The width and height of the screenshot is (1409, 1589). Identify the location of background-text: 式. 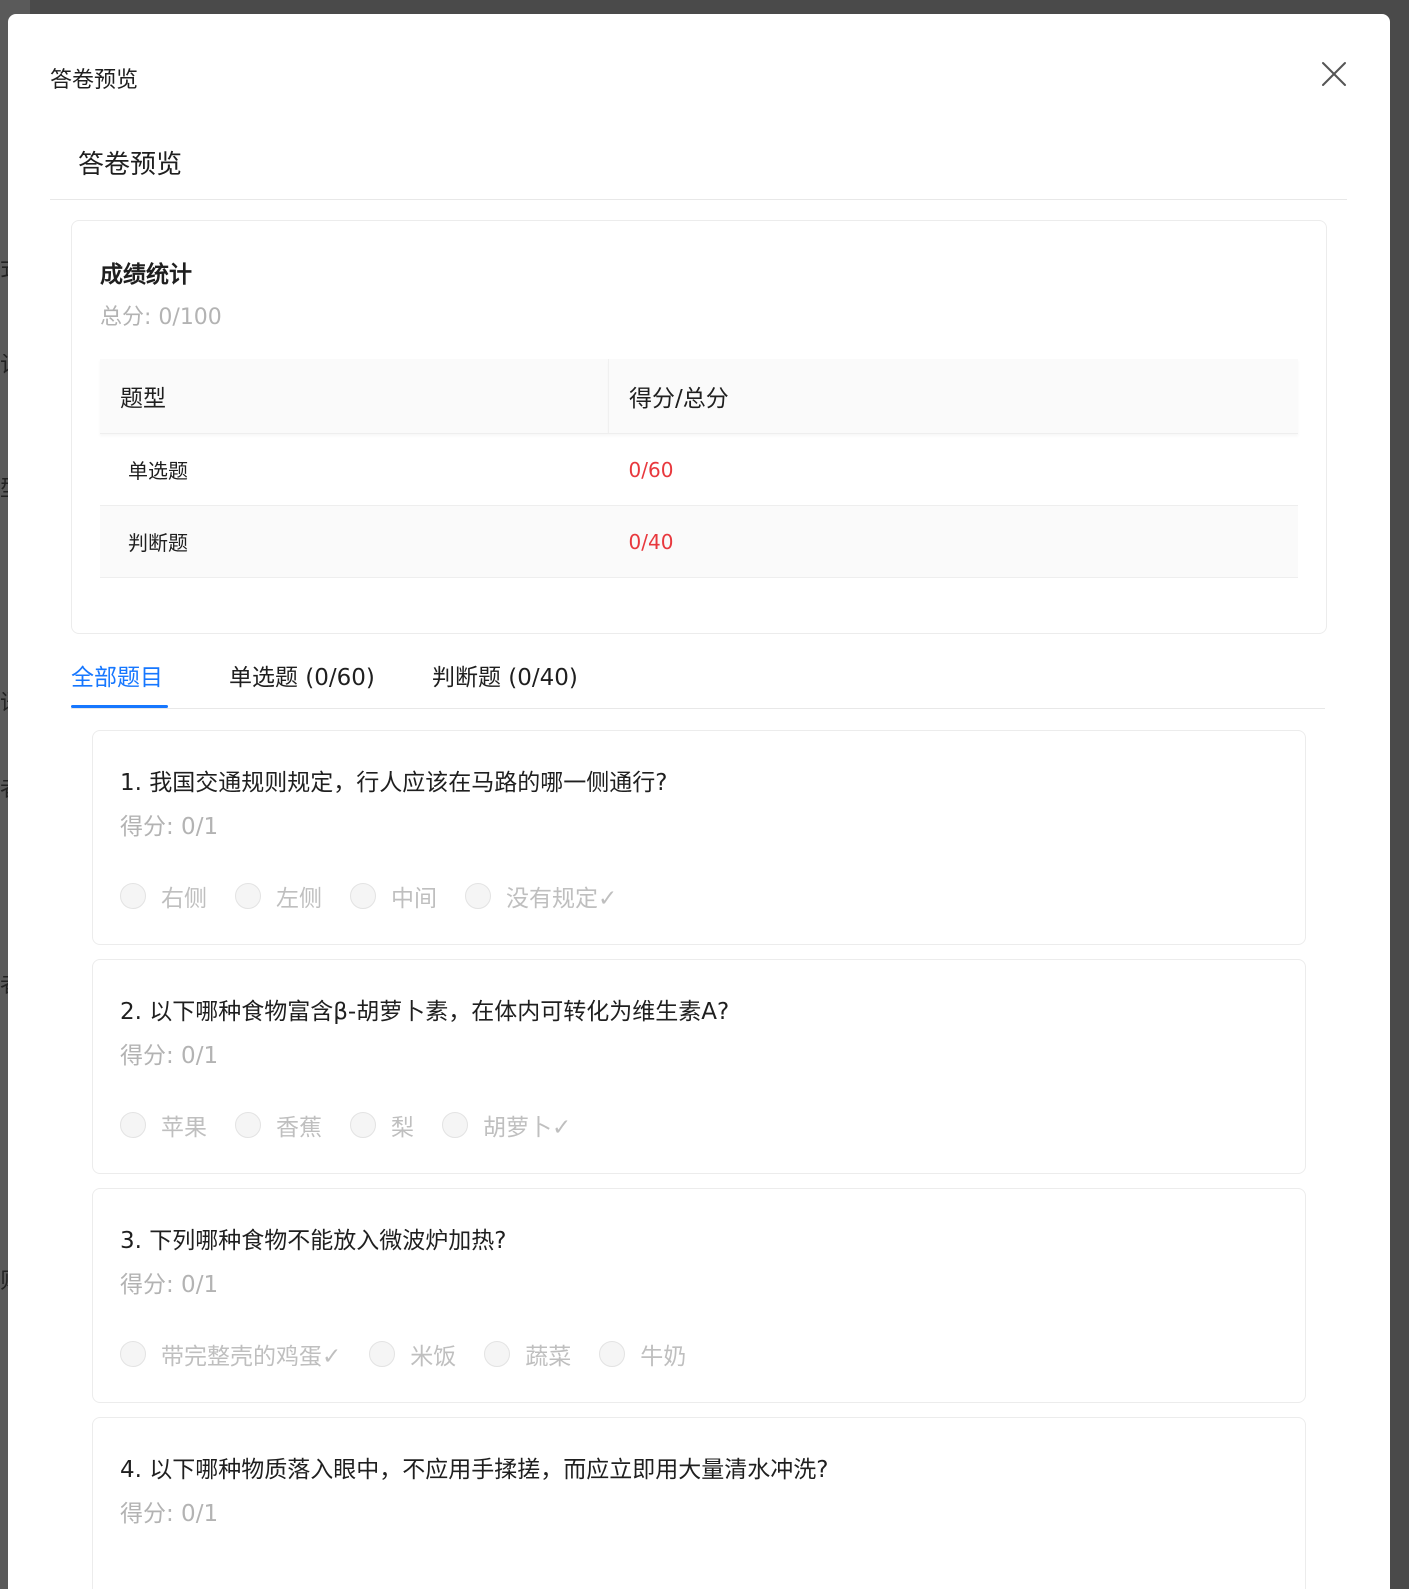
(4, 270).